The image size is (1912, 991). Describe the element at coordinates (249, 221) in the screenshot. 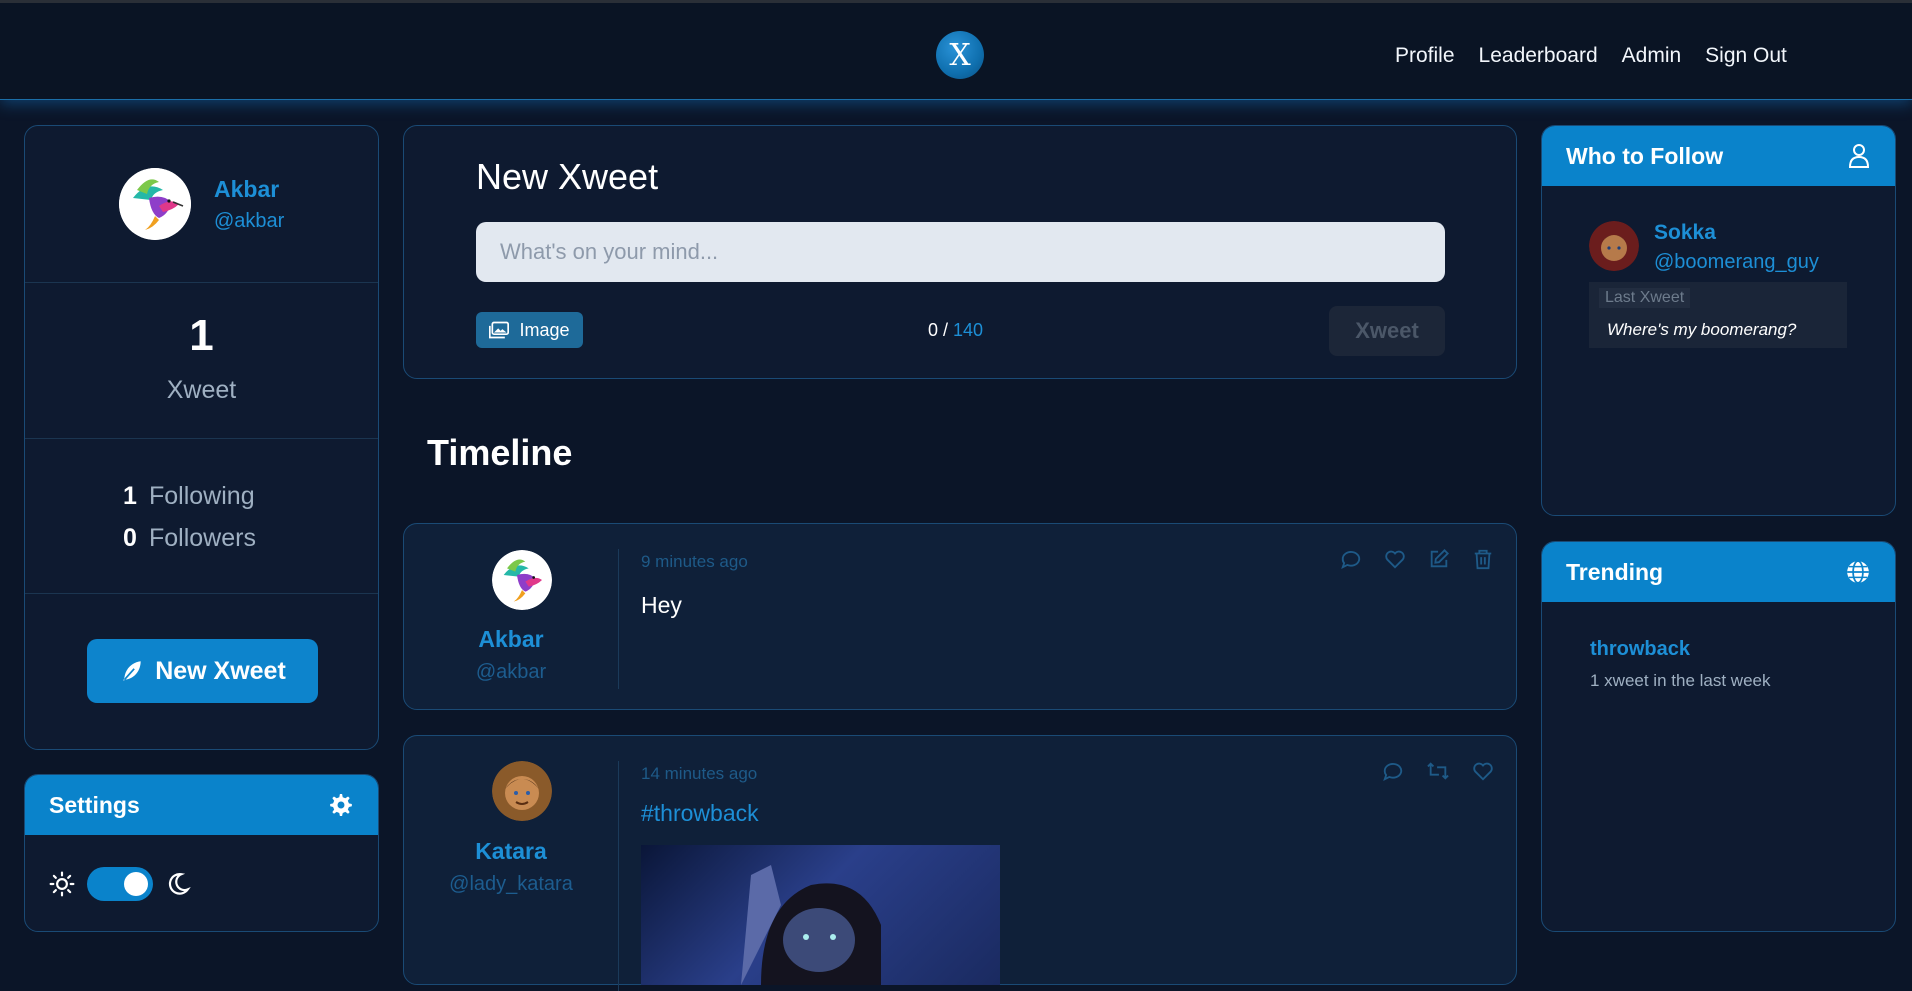

I see `profile-handle: @akbar` at that location.